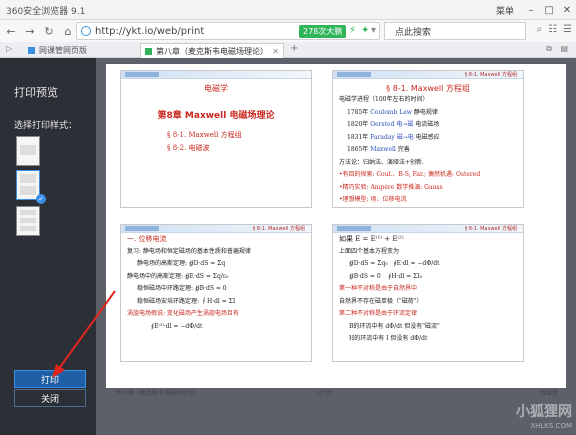  Describe the element at coordinates (288, 50) in the screenshot. I see `tab-bar: ▷ 网课管网页版 第八章（麦克斯韦电磁场理论） ✕ + ⧉ ▤` at that location.